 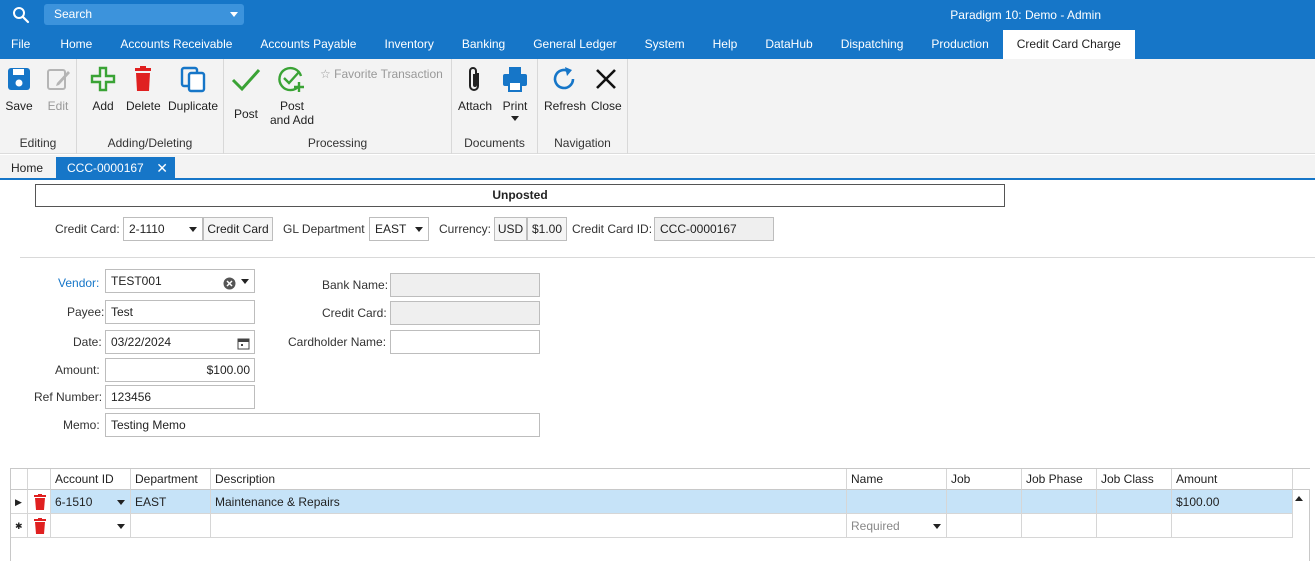 I want to click on payee-input: Test, so click(x=180, y=312).